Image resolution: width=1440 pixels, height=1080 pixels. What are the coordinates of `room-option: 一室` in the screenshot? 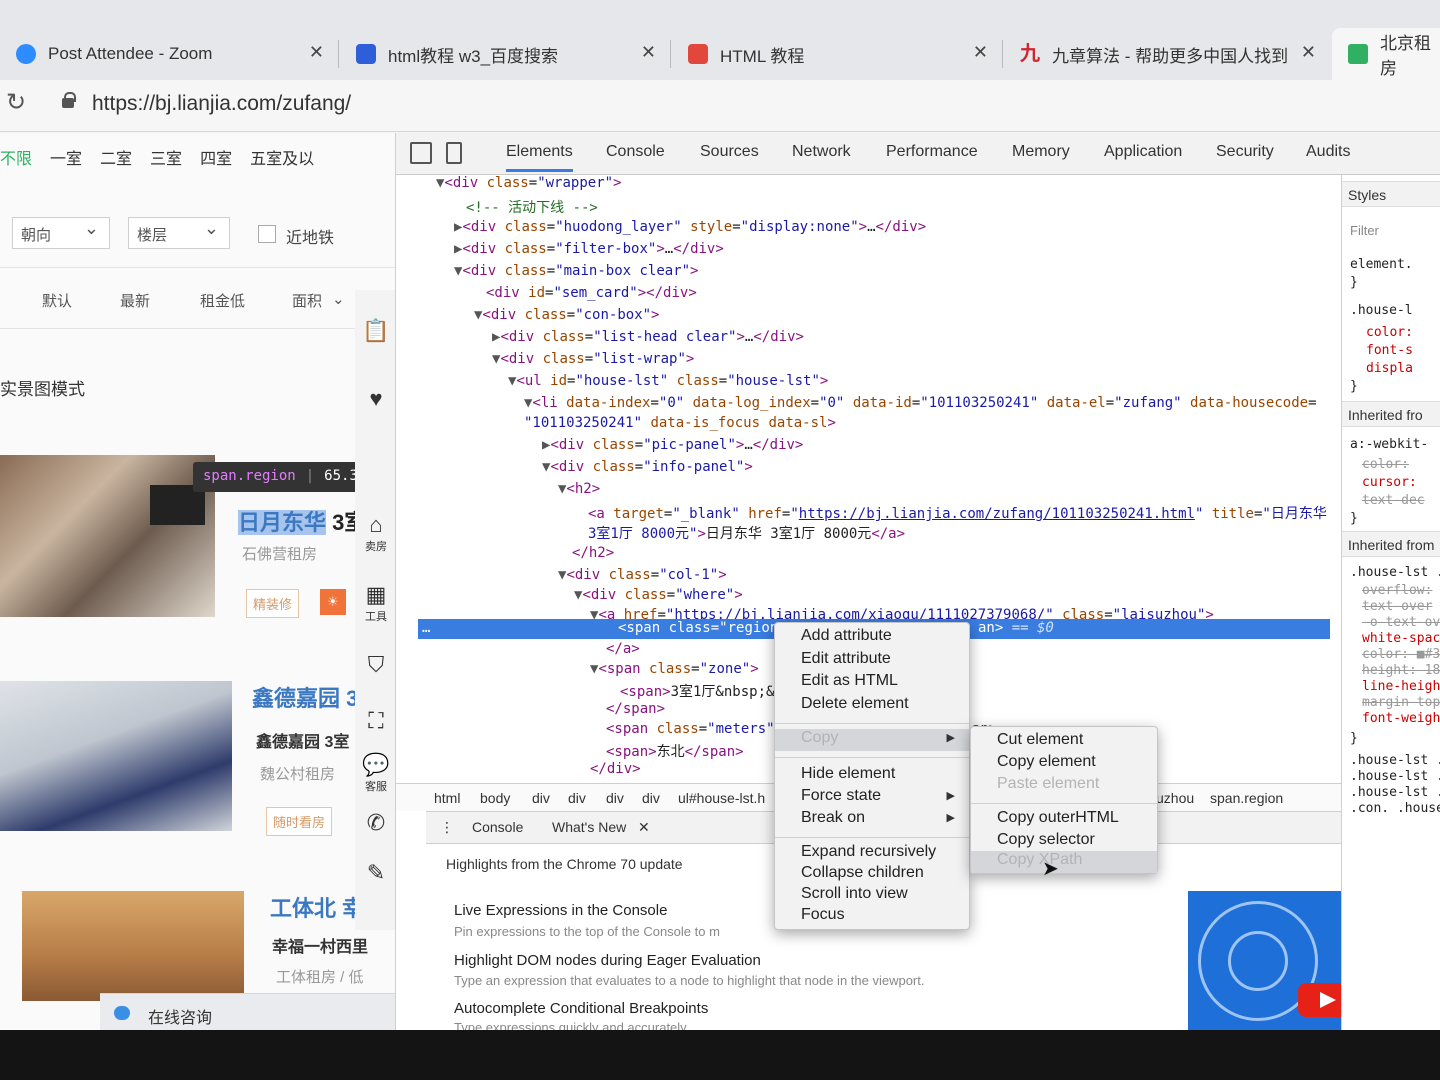 It's located at (66, 157).